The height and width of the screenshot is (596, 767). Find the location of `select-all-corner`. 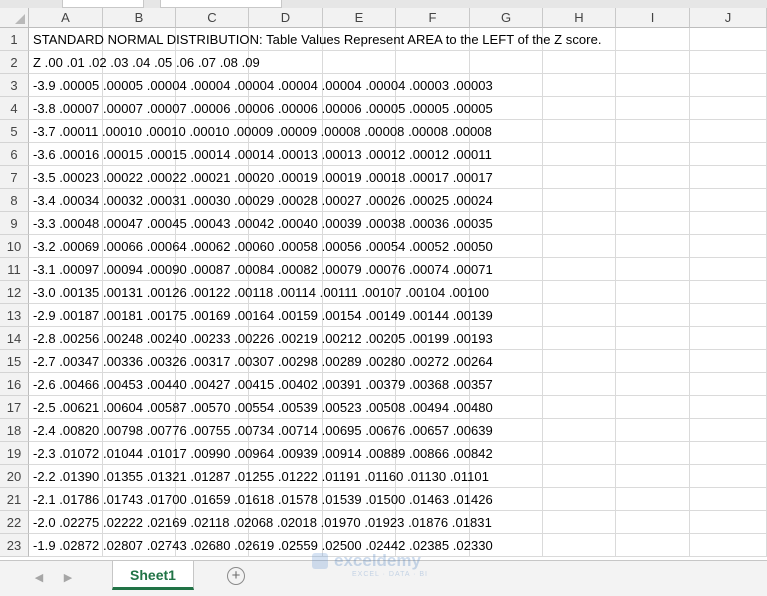

select-all-corner is located at coordinates (14, 18).